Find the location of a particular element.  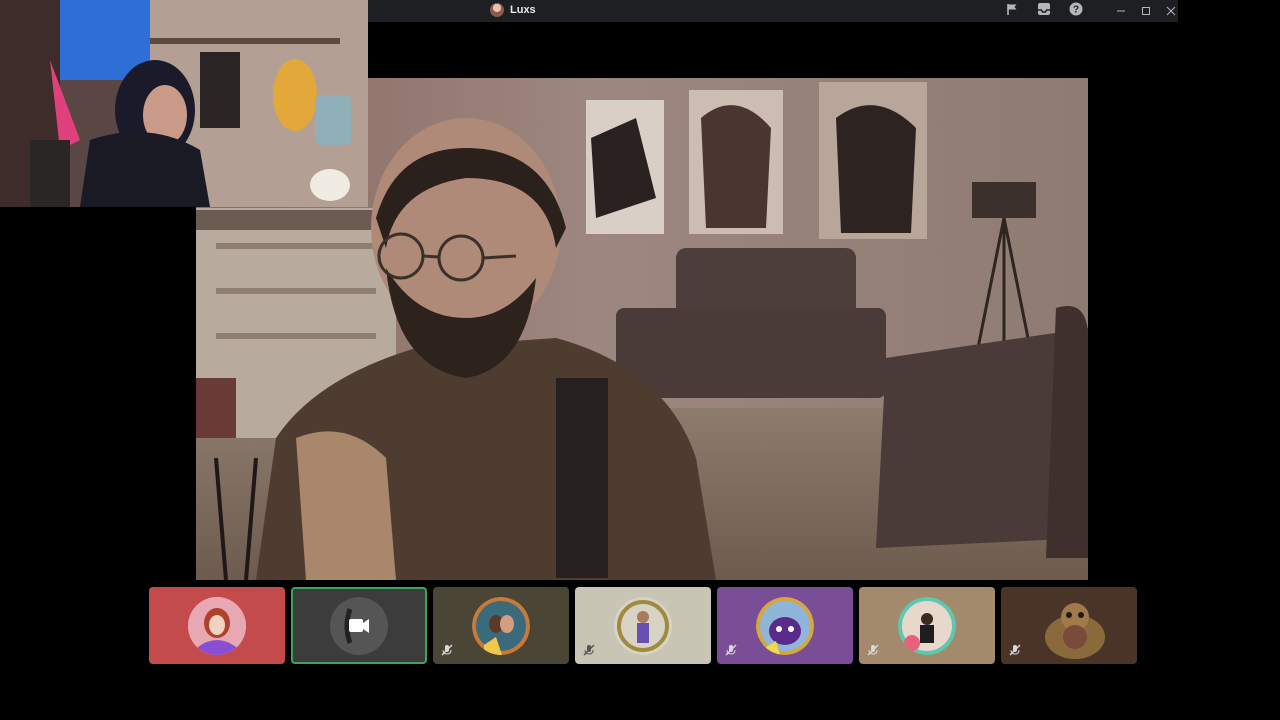

participant-tile-selected is located at coordinates (359, 625).